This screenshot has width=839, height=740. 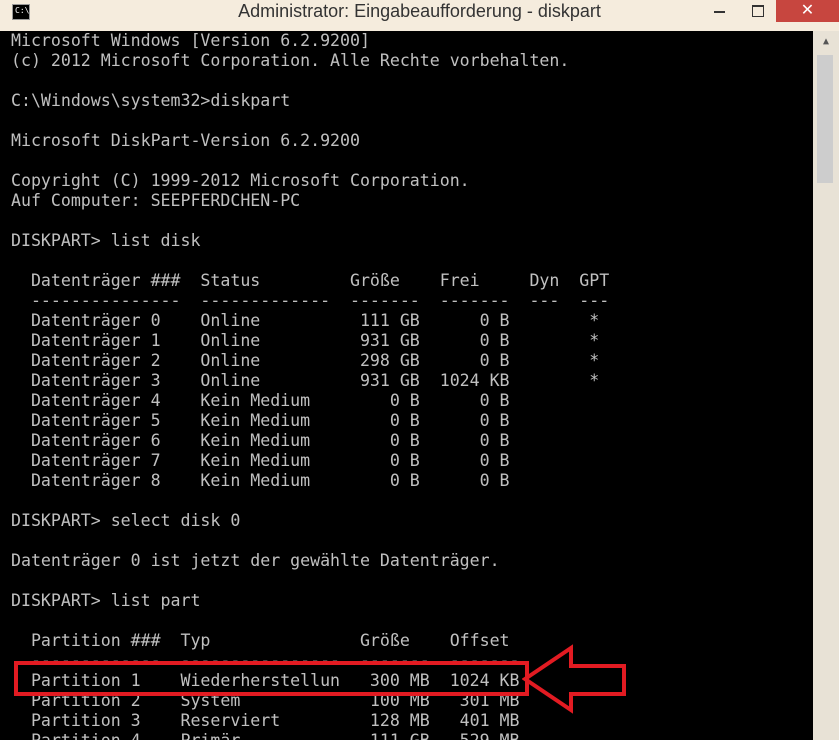 I want to click on console-line: Microsoft Windows [Version 6.2.9200], so click(x=190, y=40).